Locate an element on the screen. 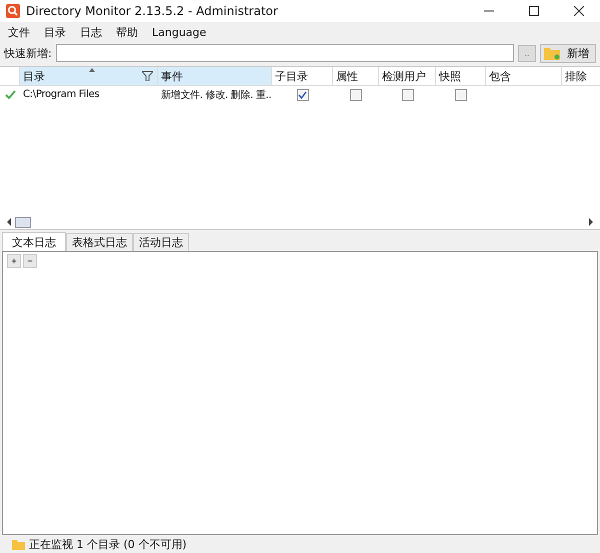  menu-item: 目录 is located at coordinates (55, 32).